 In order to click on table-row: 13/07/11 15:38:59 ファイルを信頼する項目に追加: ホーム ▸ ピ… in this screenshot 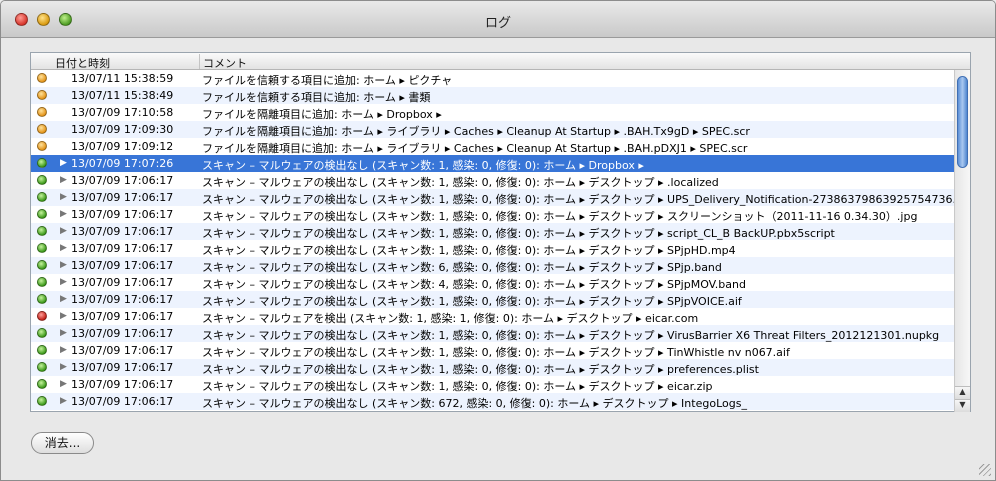, I will do `click(493, 78)`.